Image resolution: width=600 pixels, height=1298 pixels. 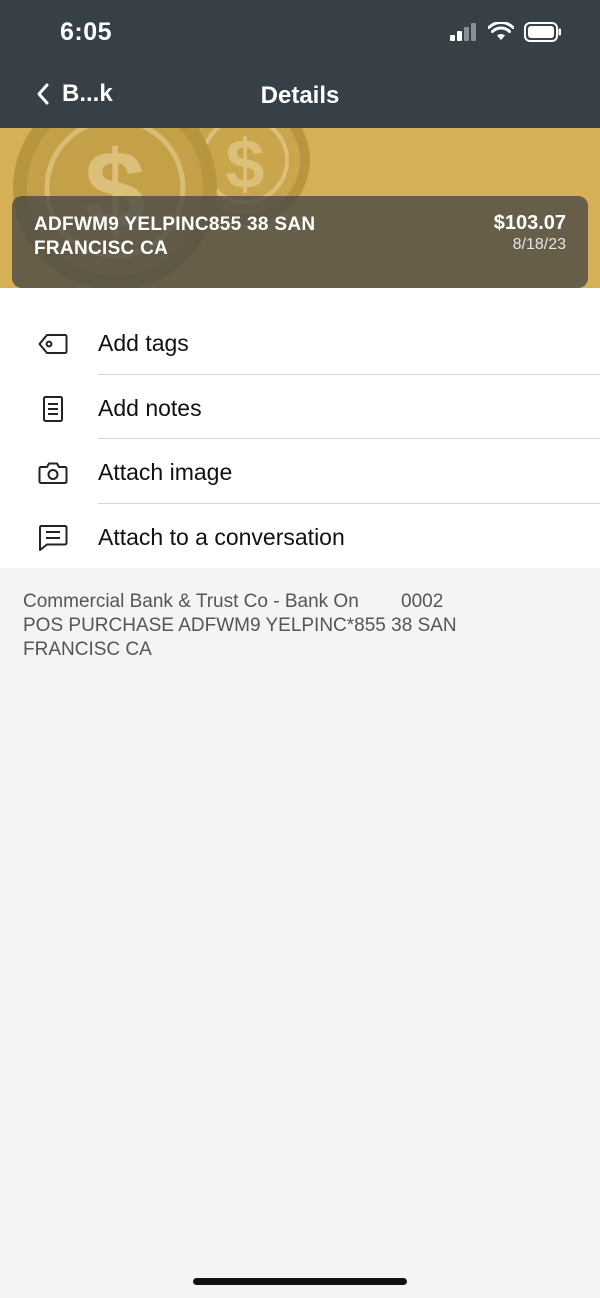 I want to click on merchant-name: ADFWM9 YELPINC855 38 SAN FRANCISC CA, so click(x=175, y=236).